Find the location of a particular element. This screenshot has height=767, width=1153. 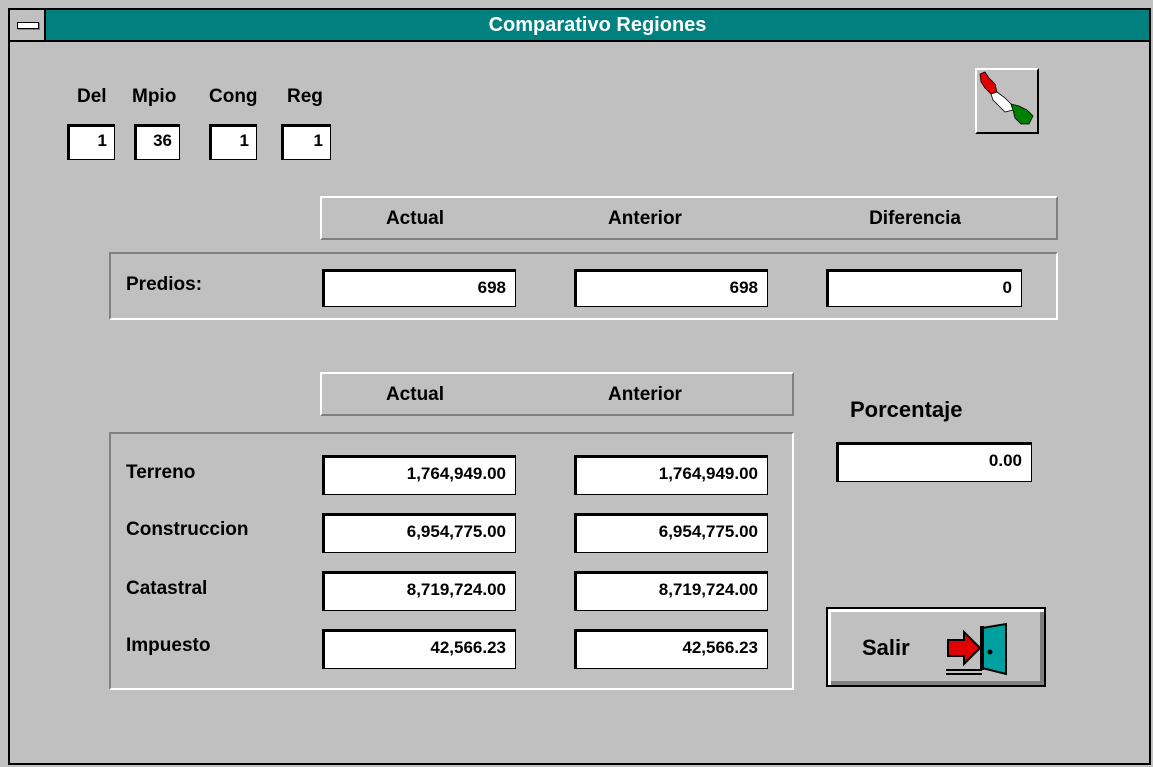

catastral-actual-field: 8,719,724.00 is located at coordinates (419, 591).